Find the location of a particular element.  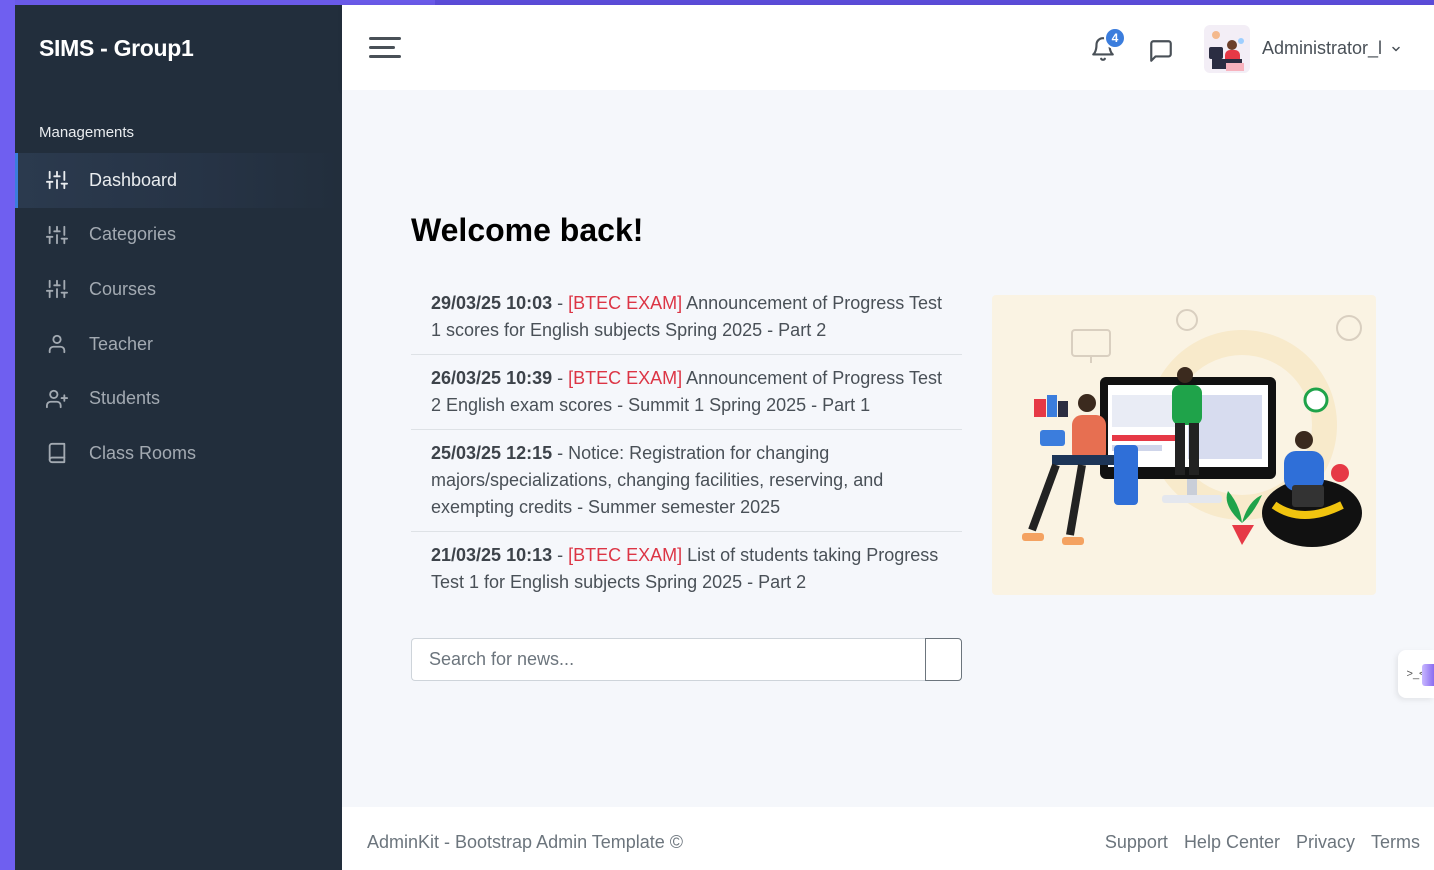

news-search is located at coordinates (686, 659).